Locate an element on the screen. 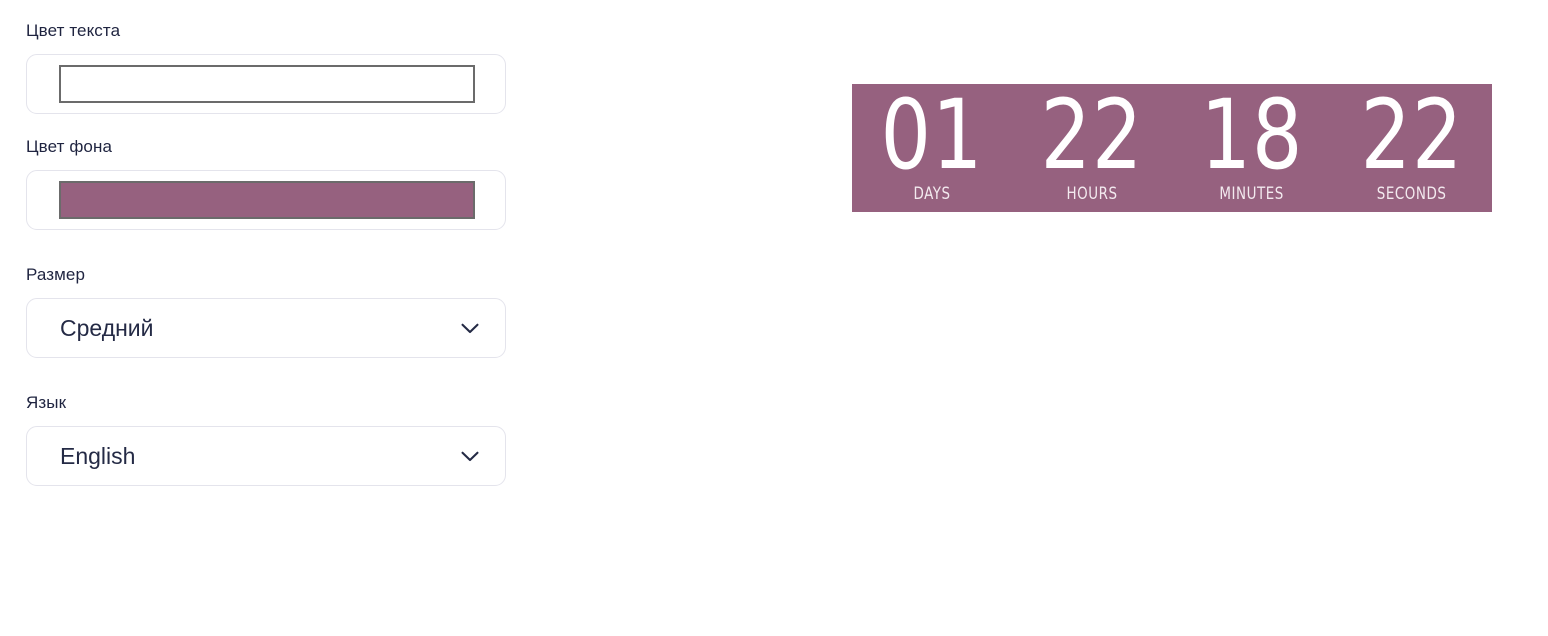 The width and height of the screenshot is (1548, 636). size-label: Размер is located at coordinates (56, 274).